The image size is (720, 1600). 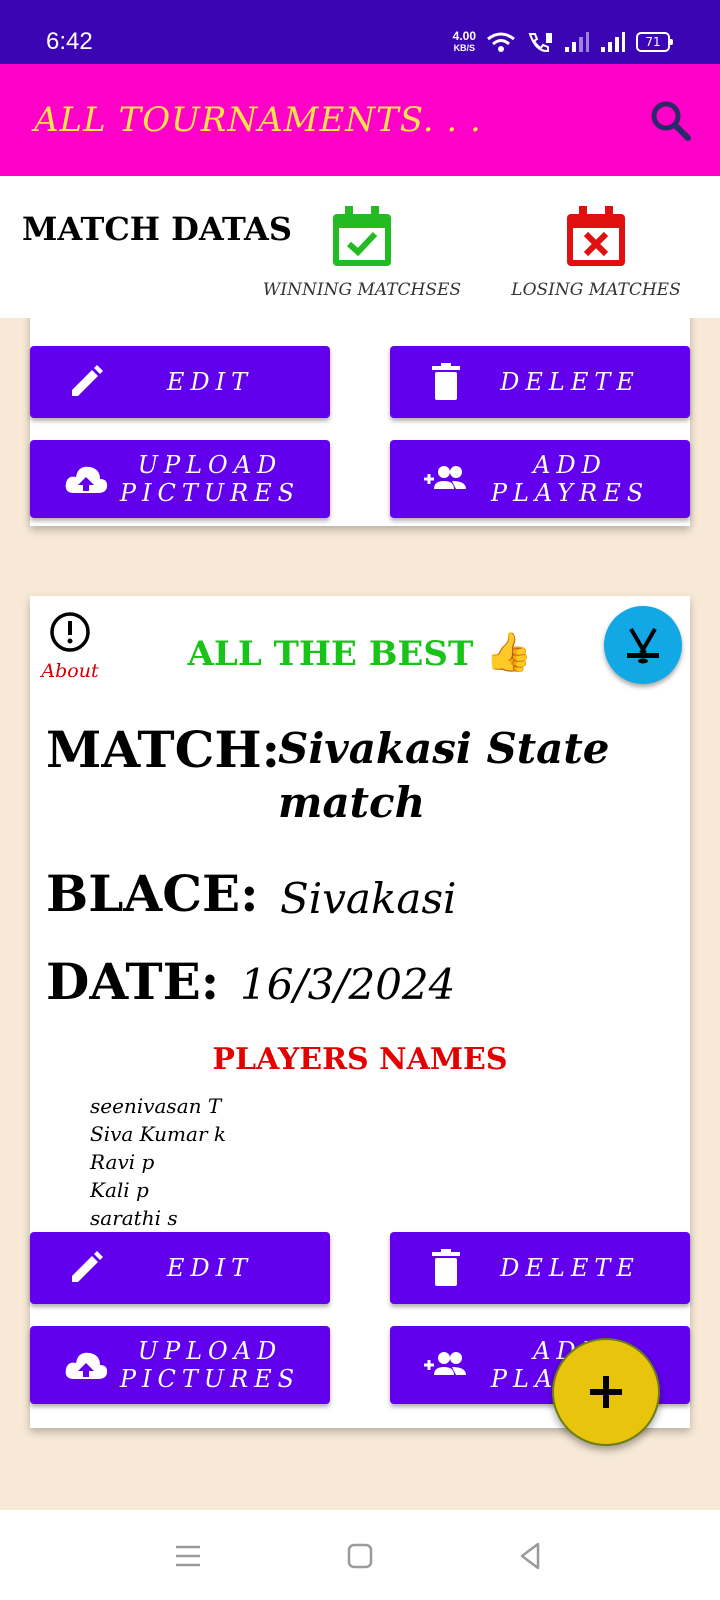 What do you see at coordinates (360, 1059) in the screenshot?
I see `players-title: PLAYERS NAMES` at bounding box center [360, 1059].